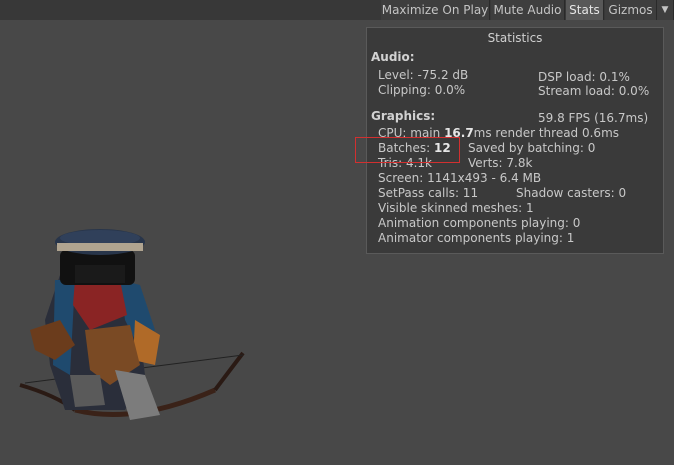  What do you see at coordinates (460, 178) in the screenshot?
I see `screen-info: Screen: 1141x493 - 6.4 MB` at bounding box center [460, 178].